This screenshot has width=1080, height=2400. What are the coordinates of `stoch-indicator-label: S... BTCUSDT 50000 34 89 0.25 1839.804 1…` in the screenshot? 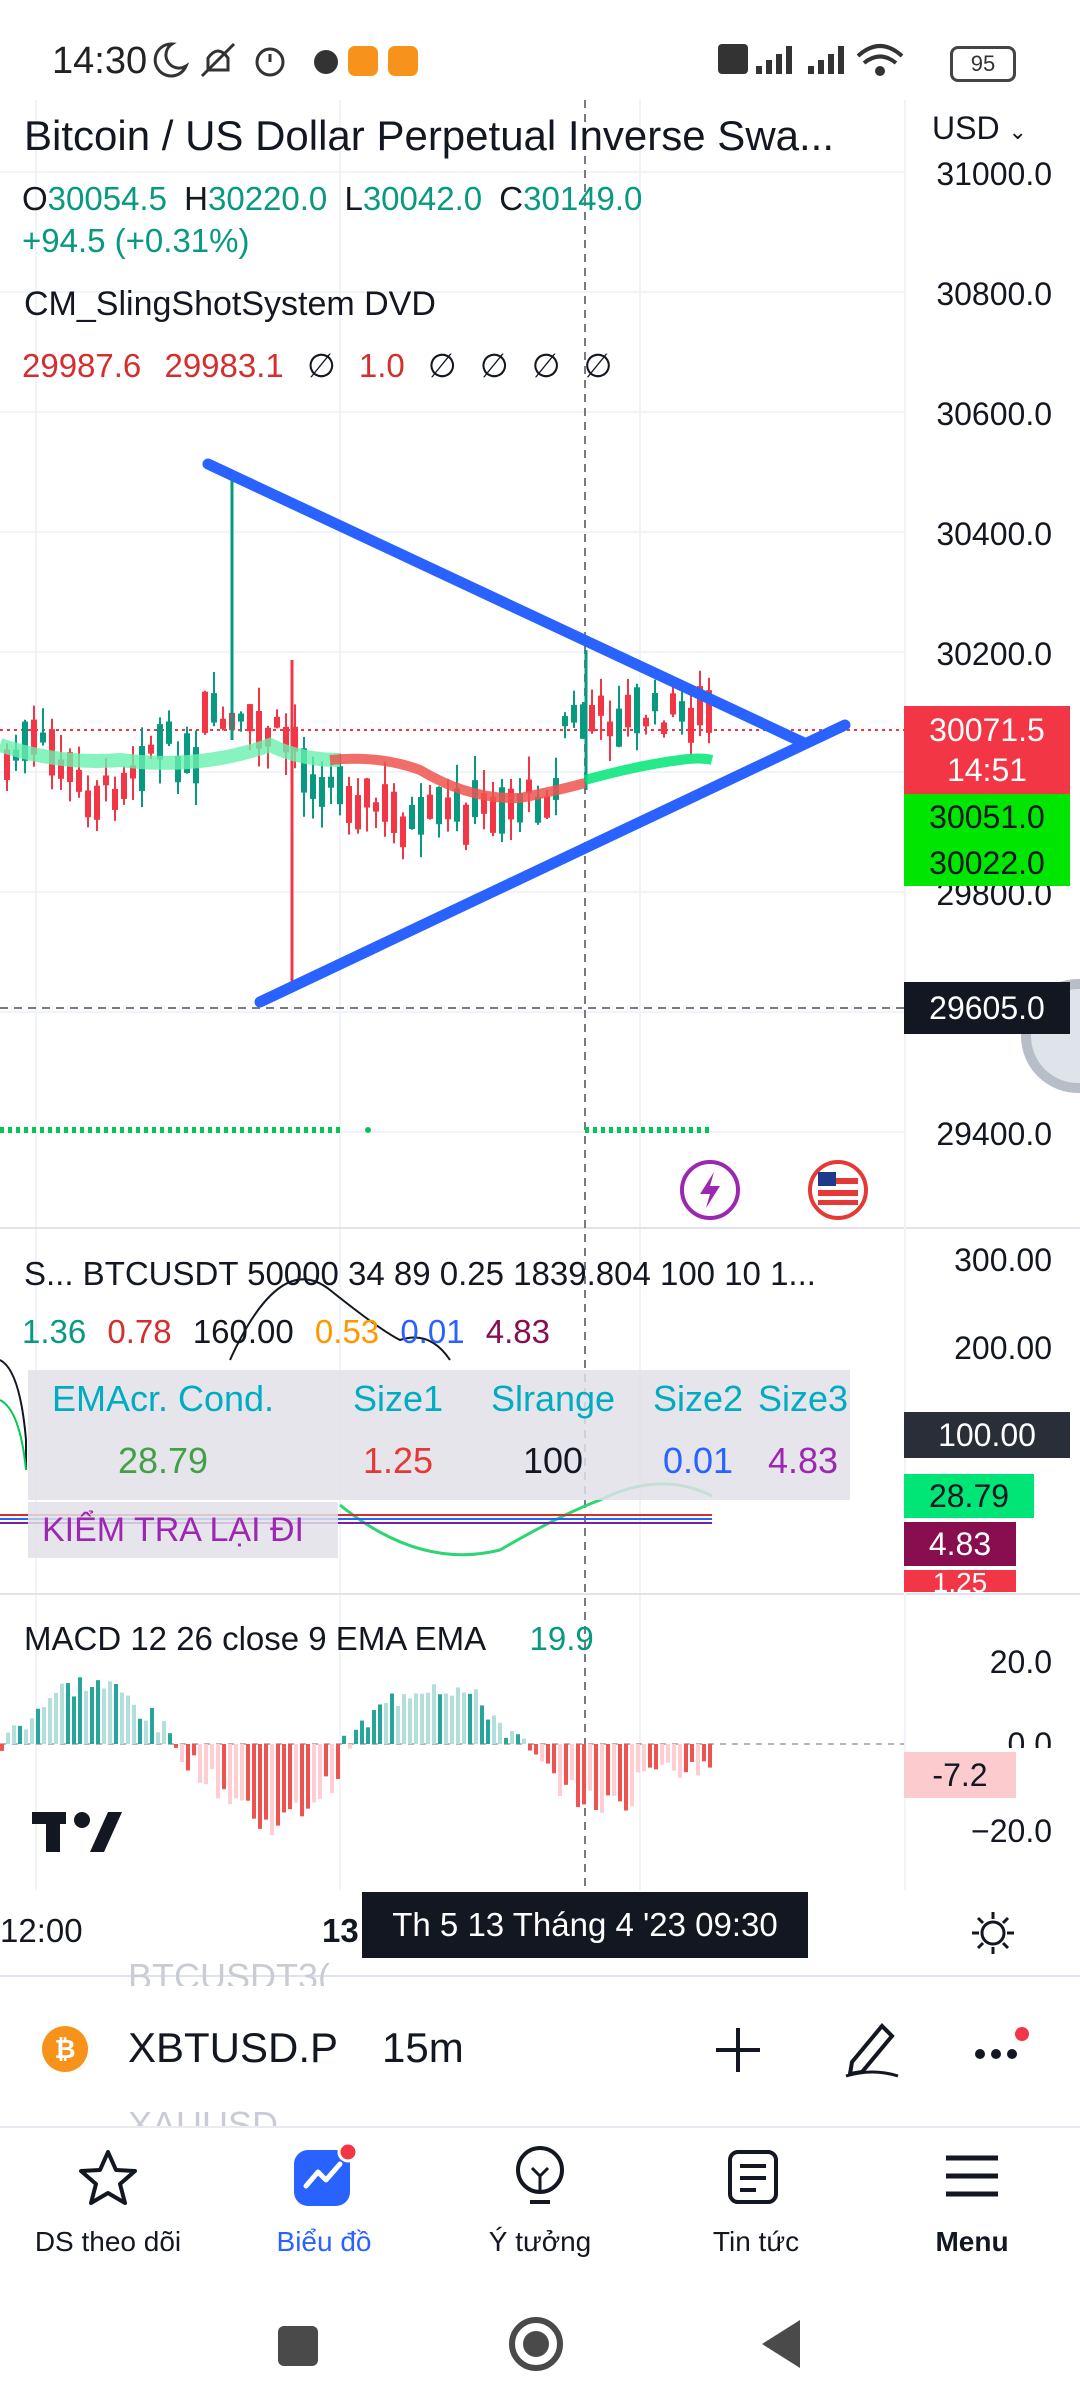 It's located at (420, 1274).